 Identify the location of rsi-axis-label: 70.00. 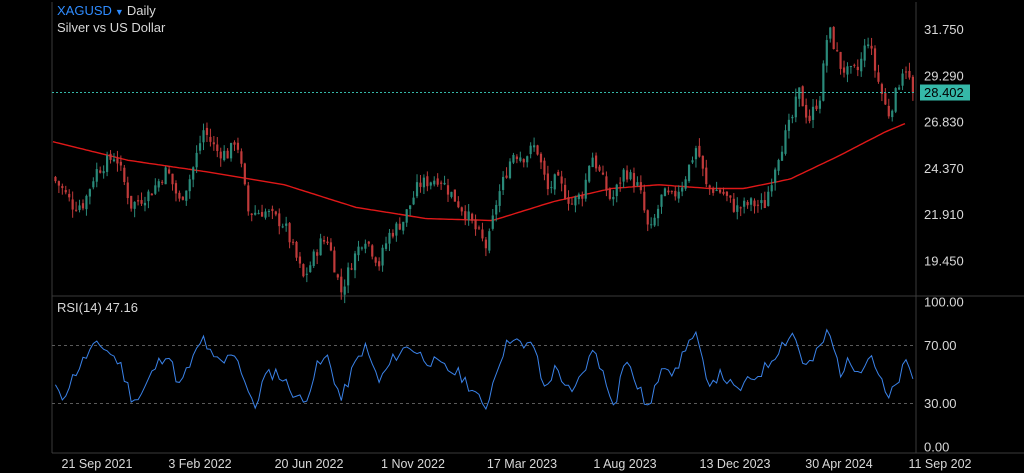
(940, 345).